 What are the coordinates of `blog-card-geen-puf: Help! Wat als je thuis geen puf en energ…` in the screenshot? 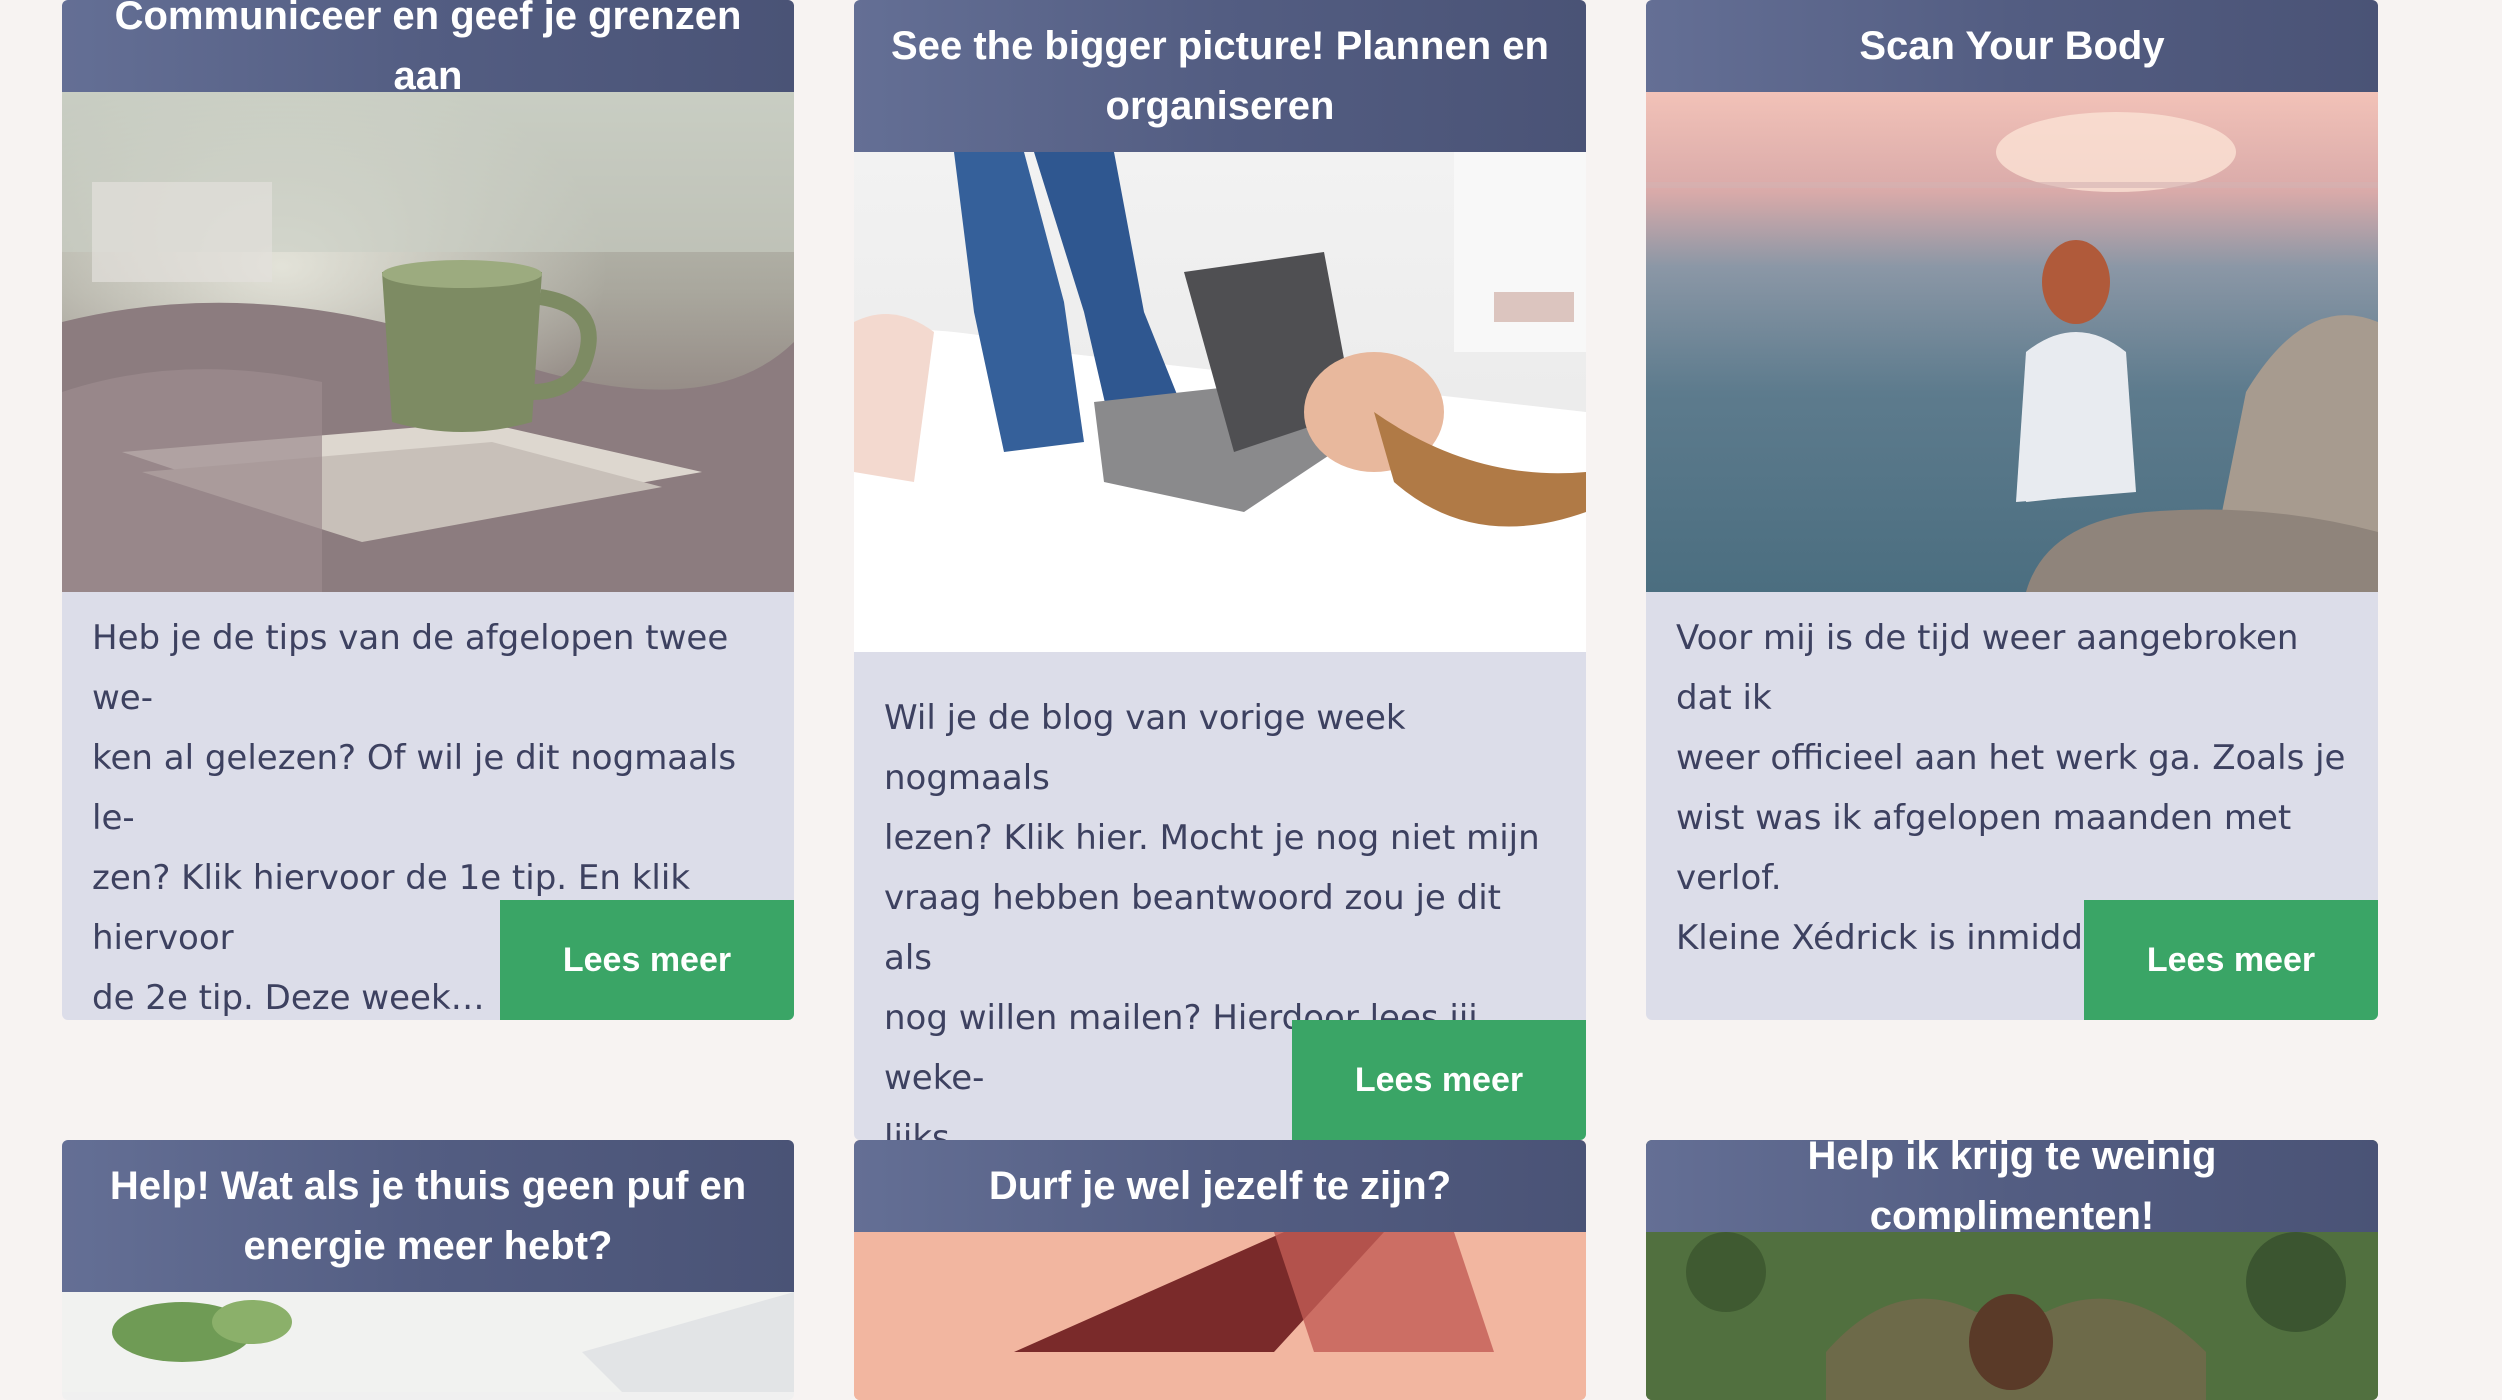 It's located at (428, 1270).